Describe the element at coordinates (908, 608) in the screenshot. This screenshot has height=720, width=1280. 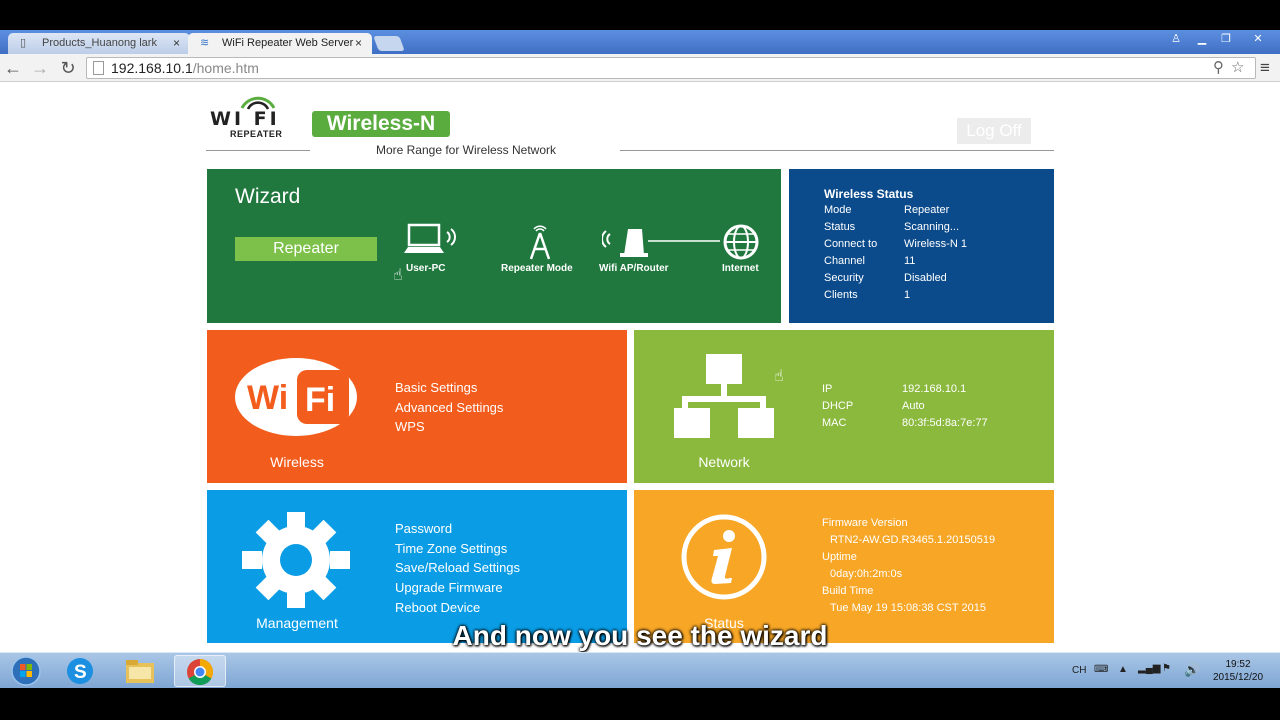
I see `build-time-value: Tue May 19 15:08:38 CST 2015` at that location.